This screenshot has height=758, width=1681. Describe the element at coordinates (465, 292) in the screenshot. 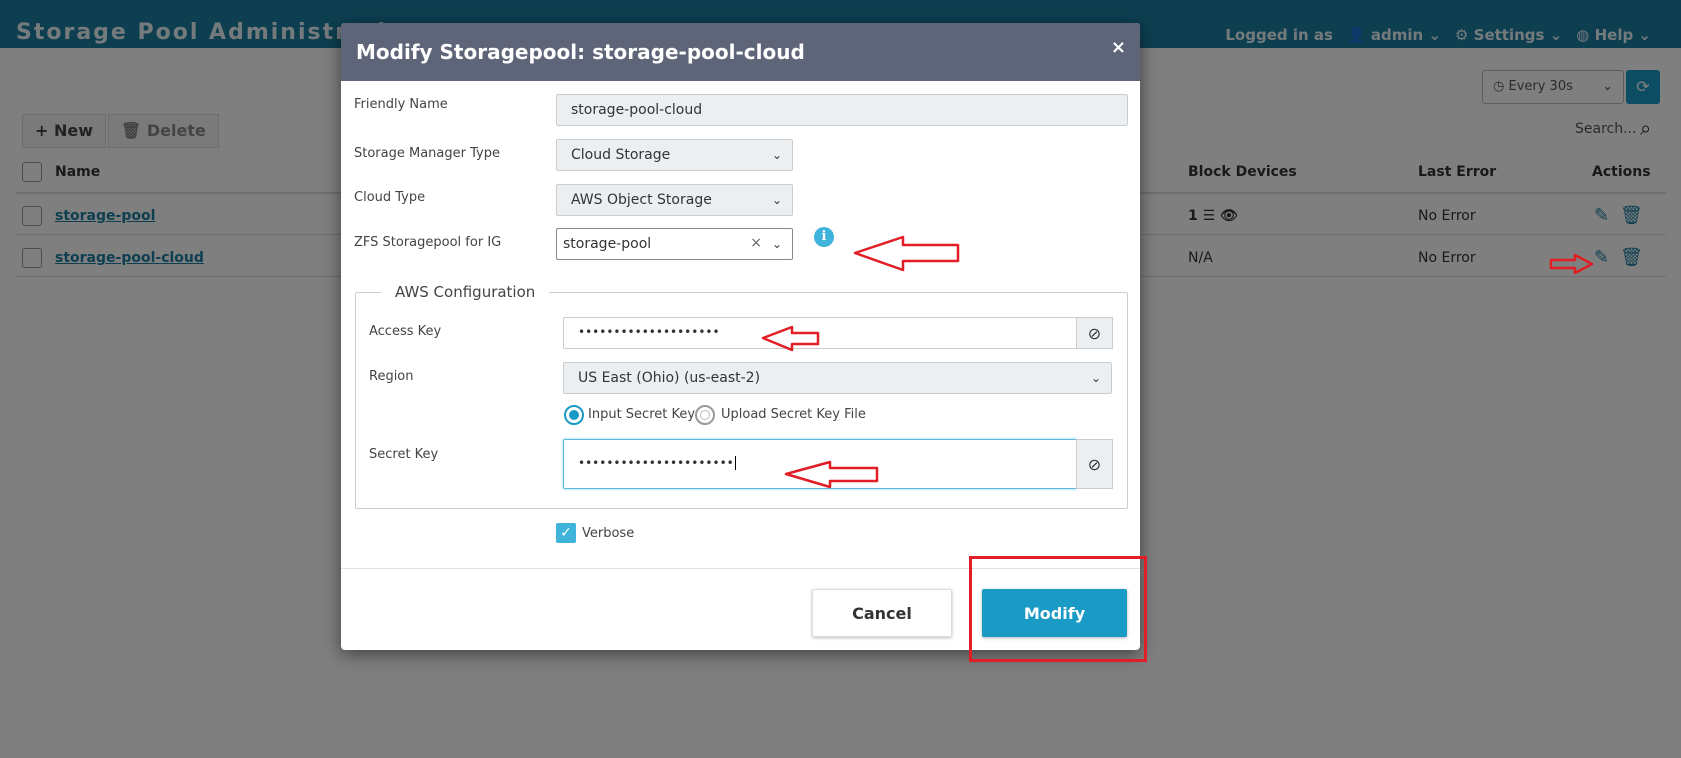

I see `aws-configuration-legend: AWS Configuration` at that location.